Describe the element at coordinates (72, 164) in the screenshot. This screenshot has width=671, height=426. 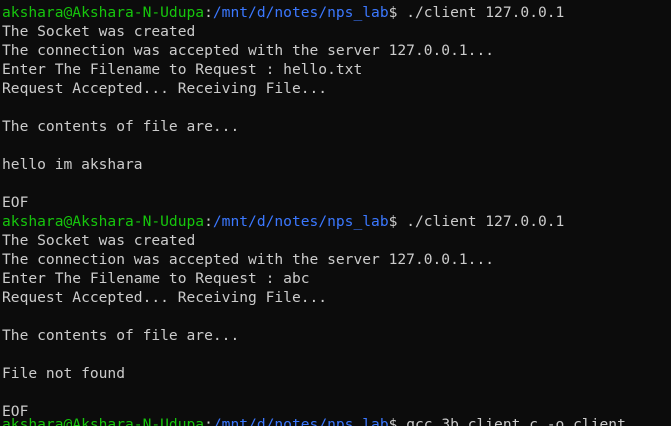
I see `output-line: hello im akshara` at that location.